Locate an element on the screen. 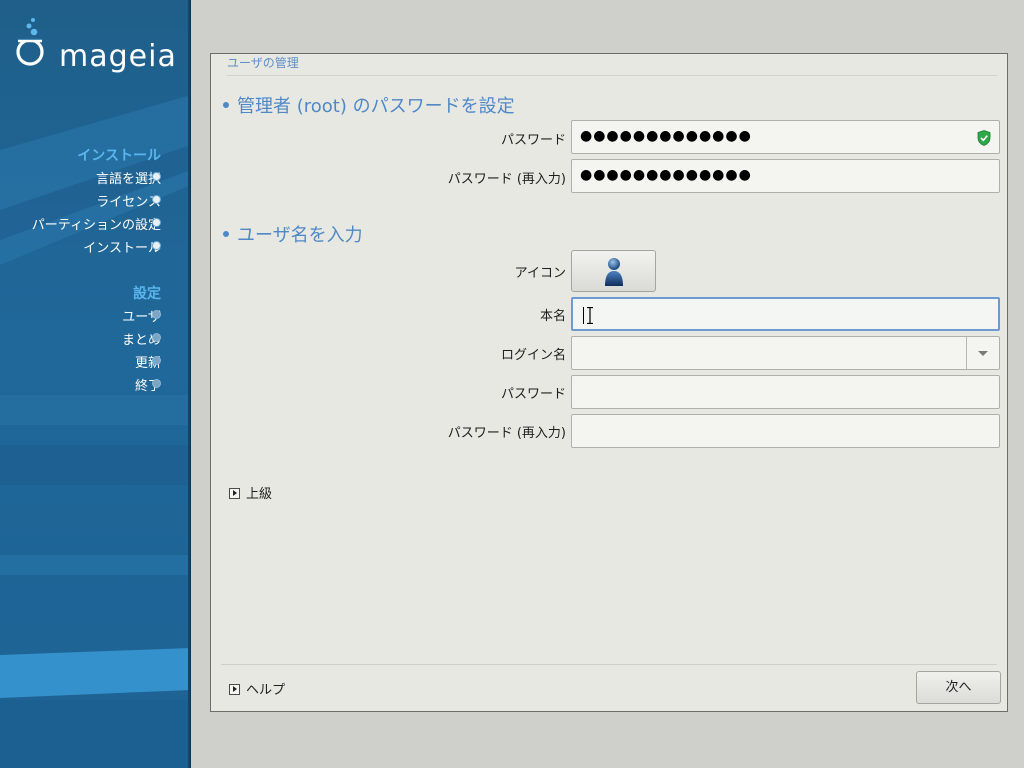  shield-check-icon is located at coordinates (984, 138).